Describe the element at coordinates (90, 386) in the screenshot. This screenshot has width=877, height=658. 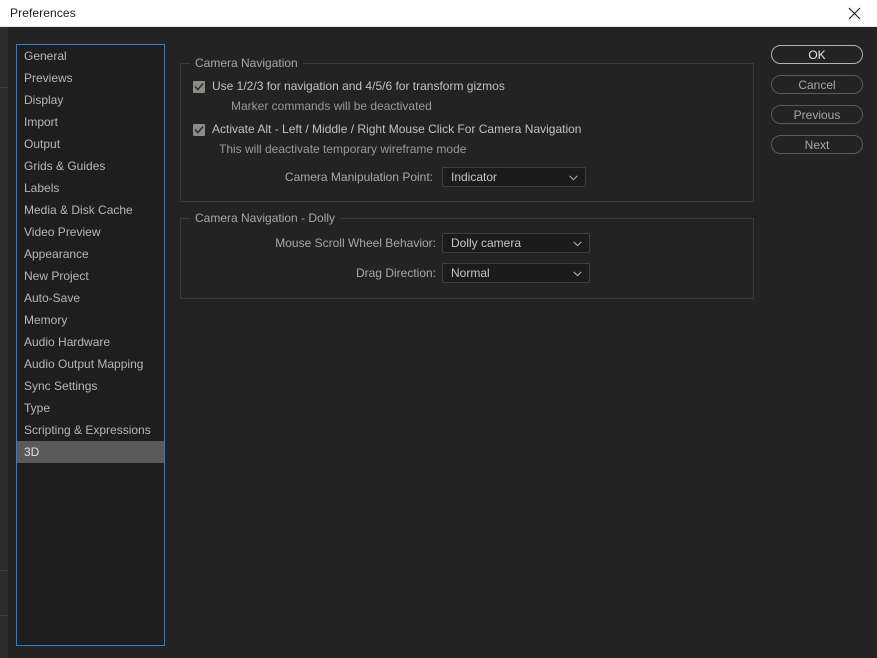
I see `sidebar-item-sync-settings: Sync Settings` at that location.